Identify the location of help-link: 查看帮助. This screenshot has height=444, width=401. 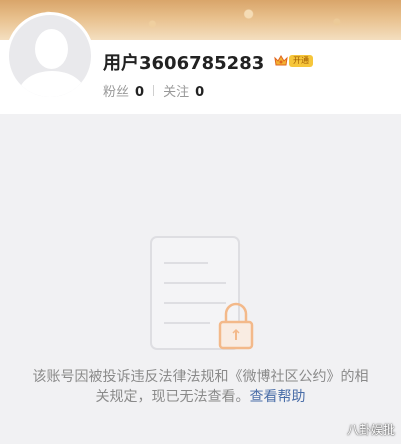
(278, 397).